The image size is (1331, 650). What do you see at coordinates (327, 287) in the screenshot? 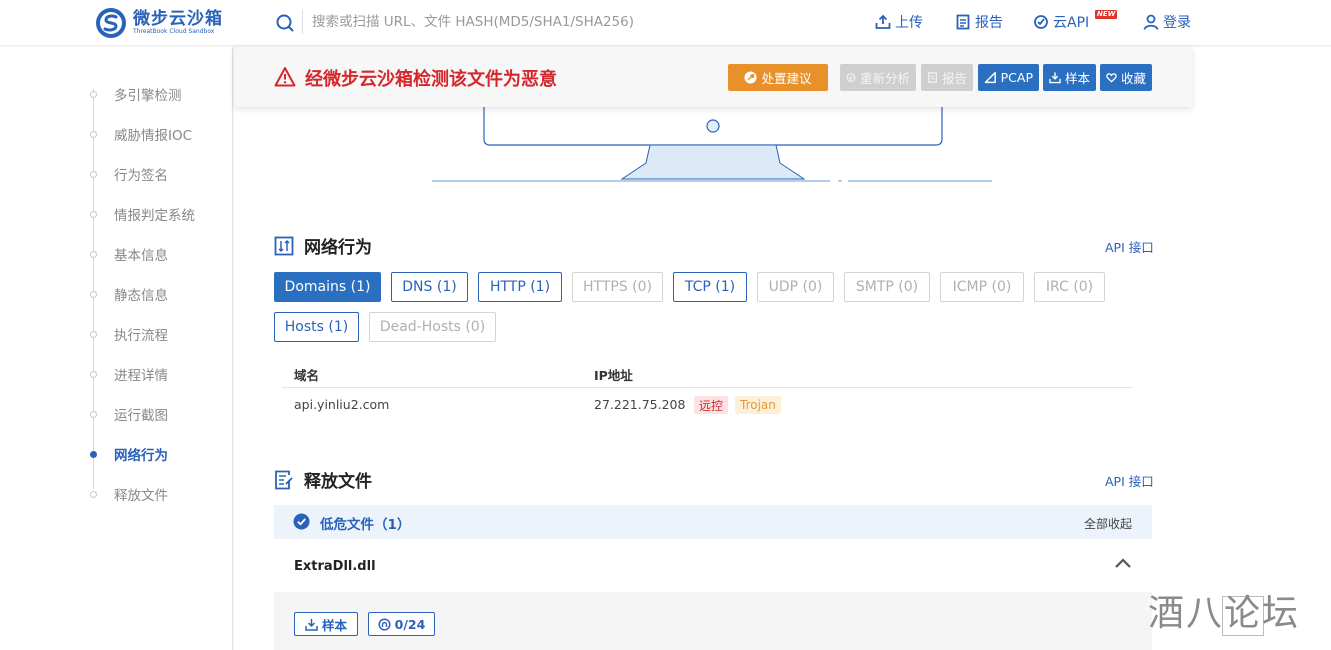
I see `tab-domains: Domains (1)` at bounding box center [327, 287].